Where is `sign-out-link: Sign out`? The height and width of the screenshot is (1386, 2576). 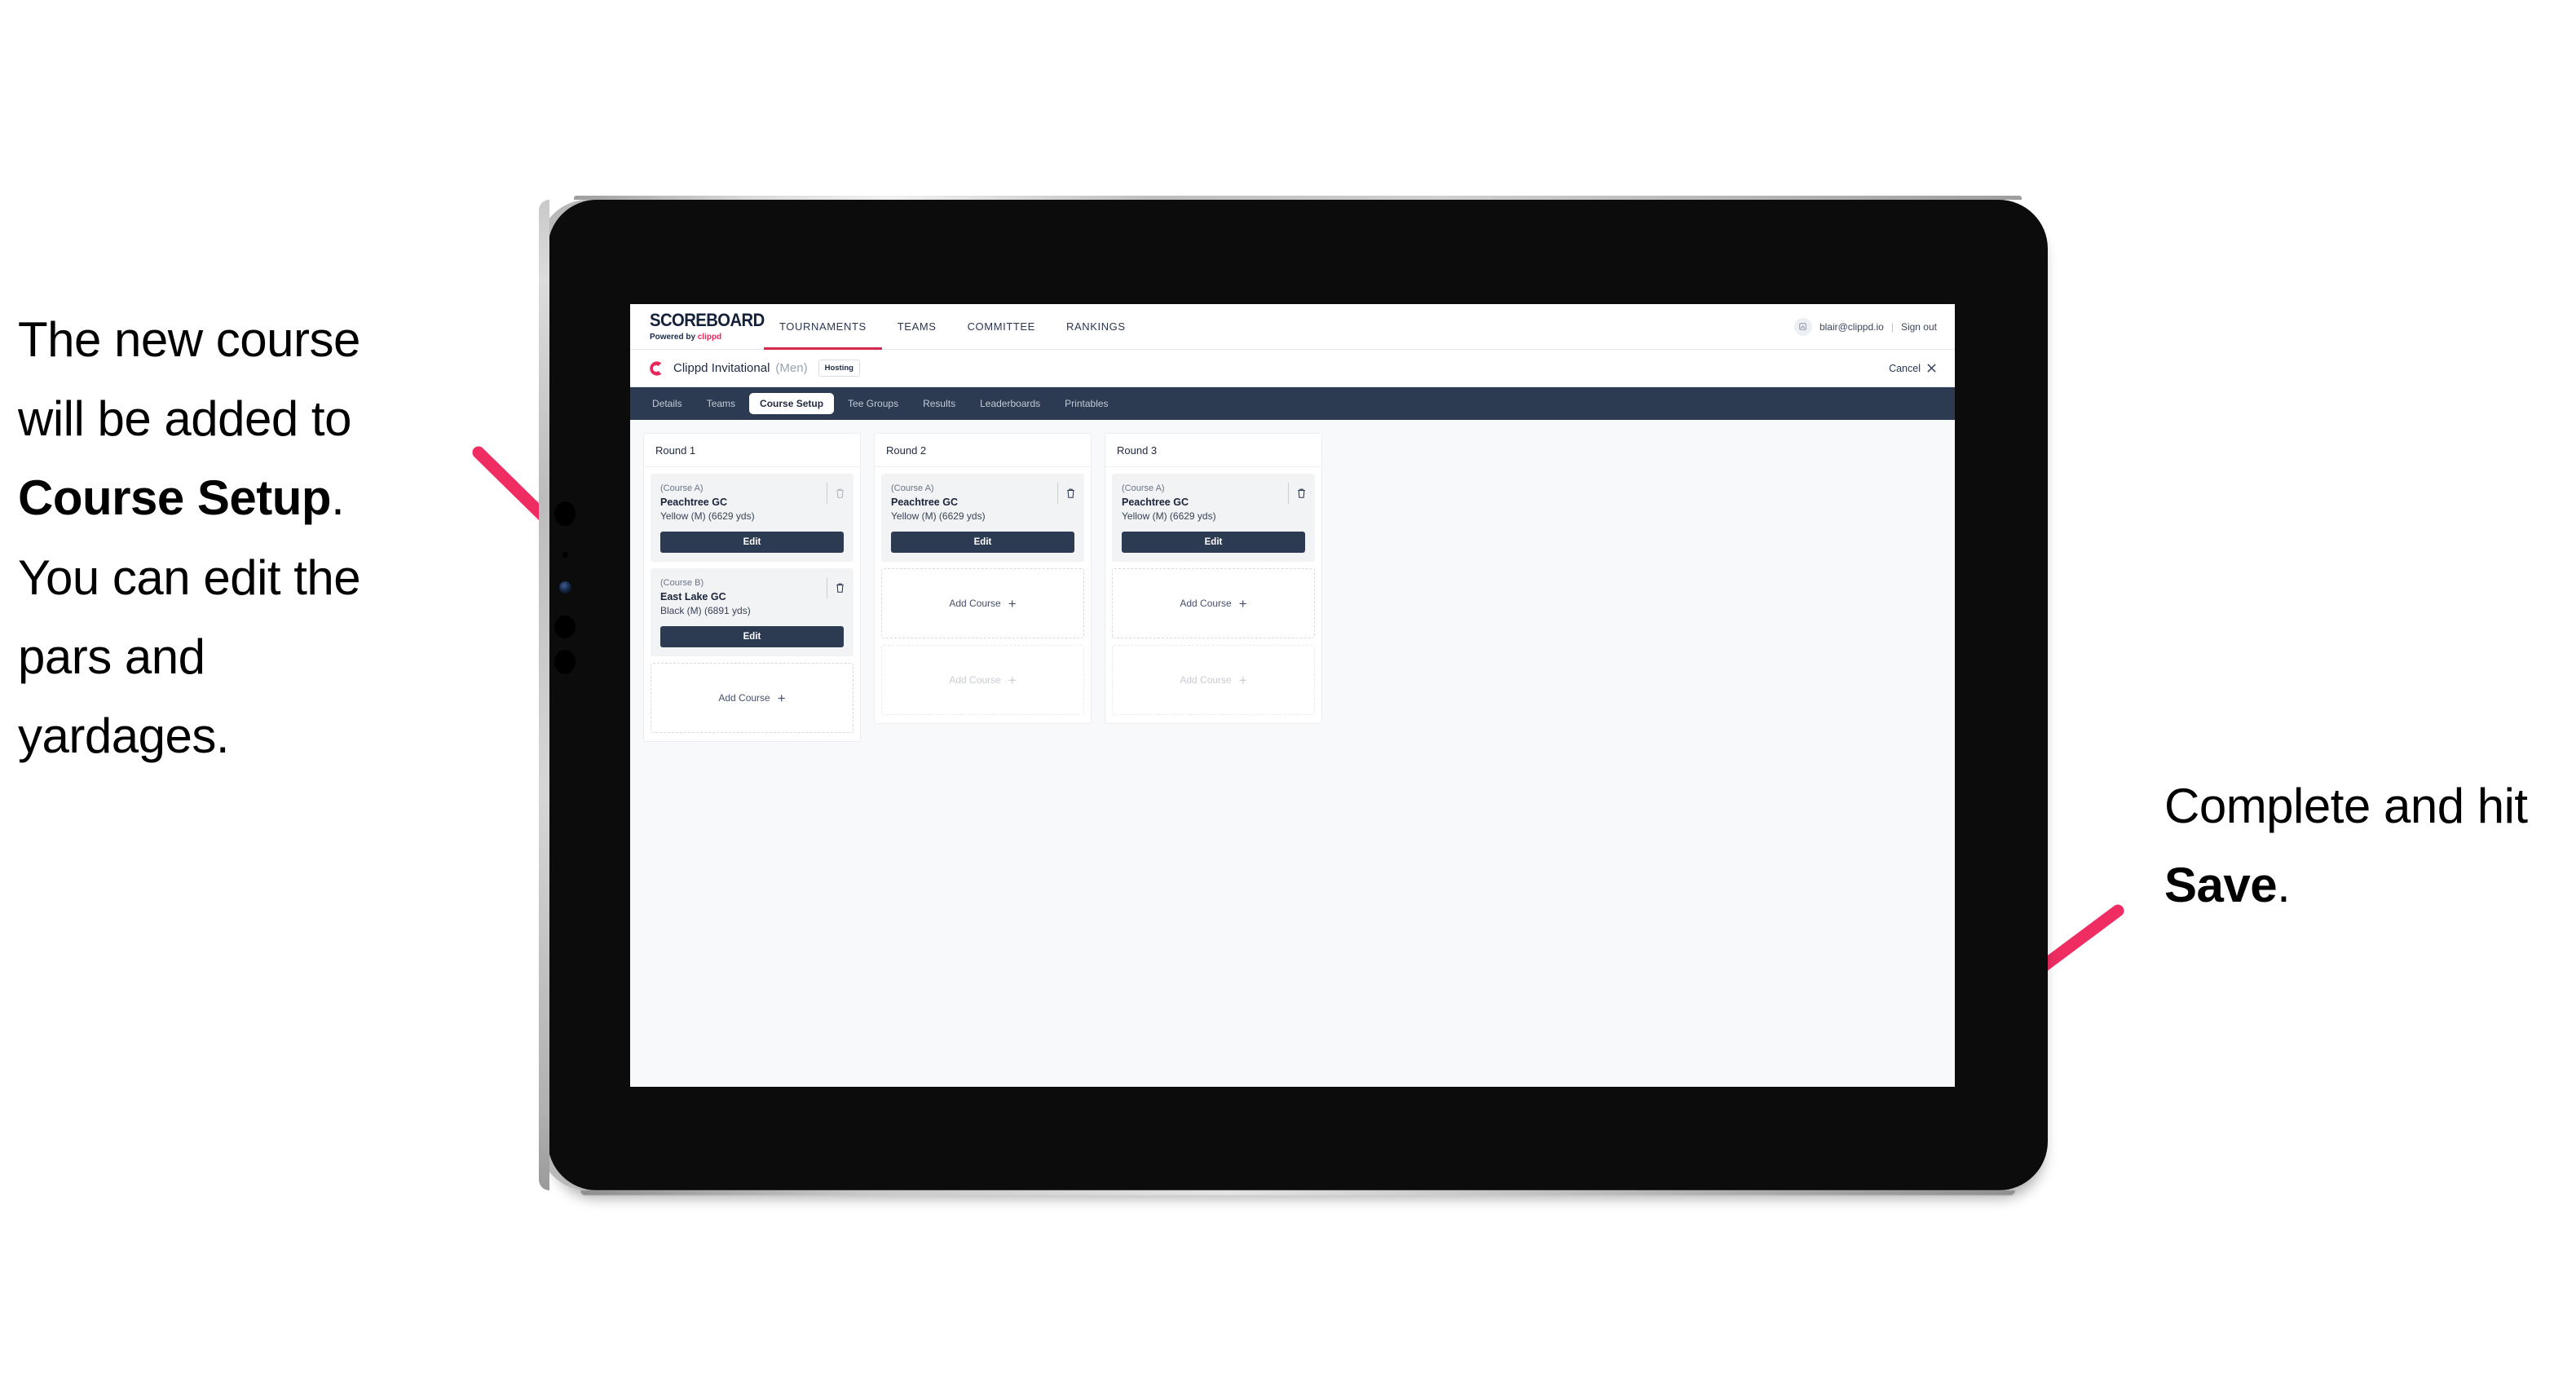 sign-out-link: Sign out is located at coordinates (1919, 327).